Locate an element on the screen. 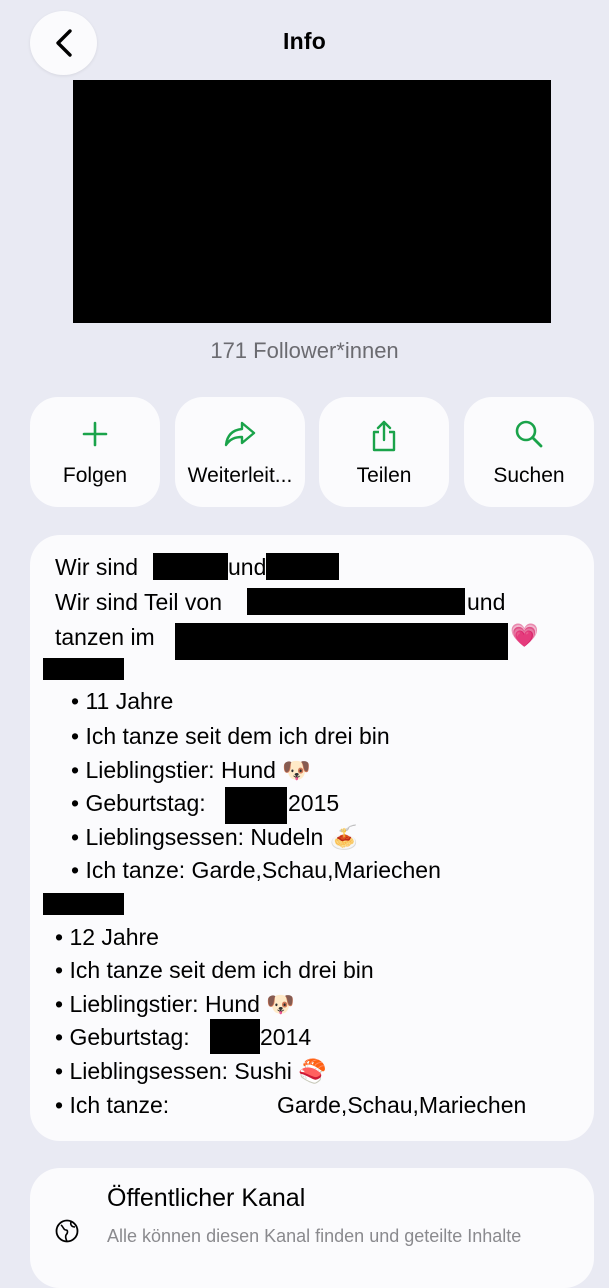 The height and width of the screenshot is (1288, 609). redacted-venue is located at coordinates (341, 641).